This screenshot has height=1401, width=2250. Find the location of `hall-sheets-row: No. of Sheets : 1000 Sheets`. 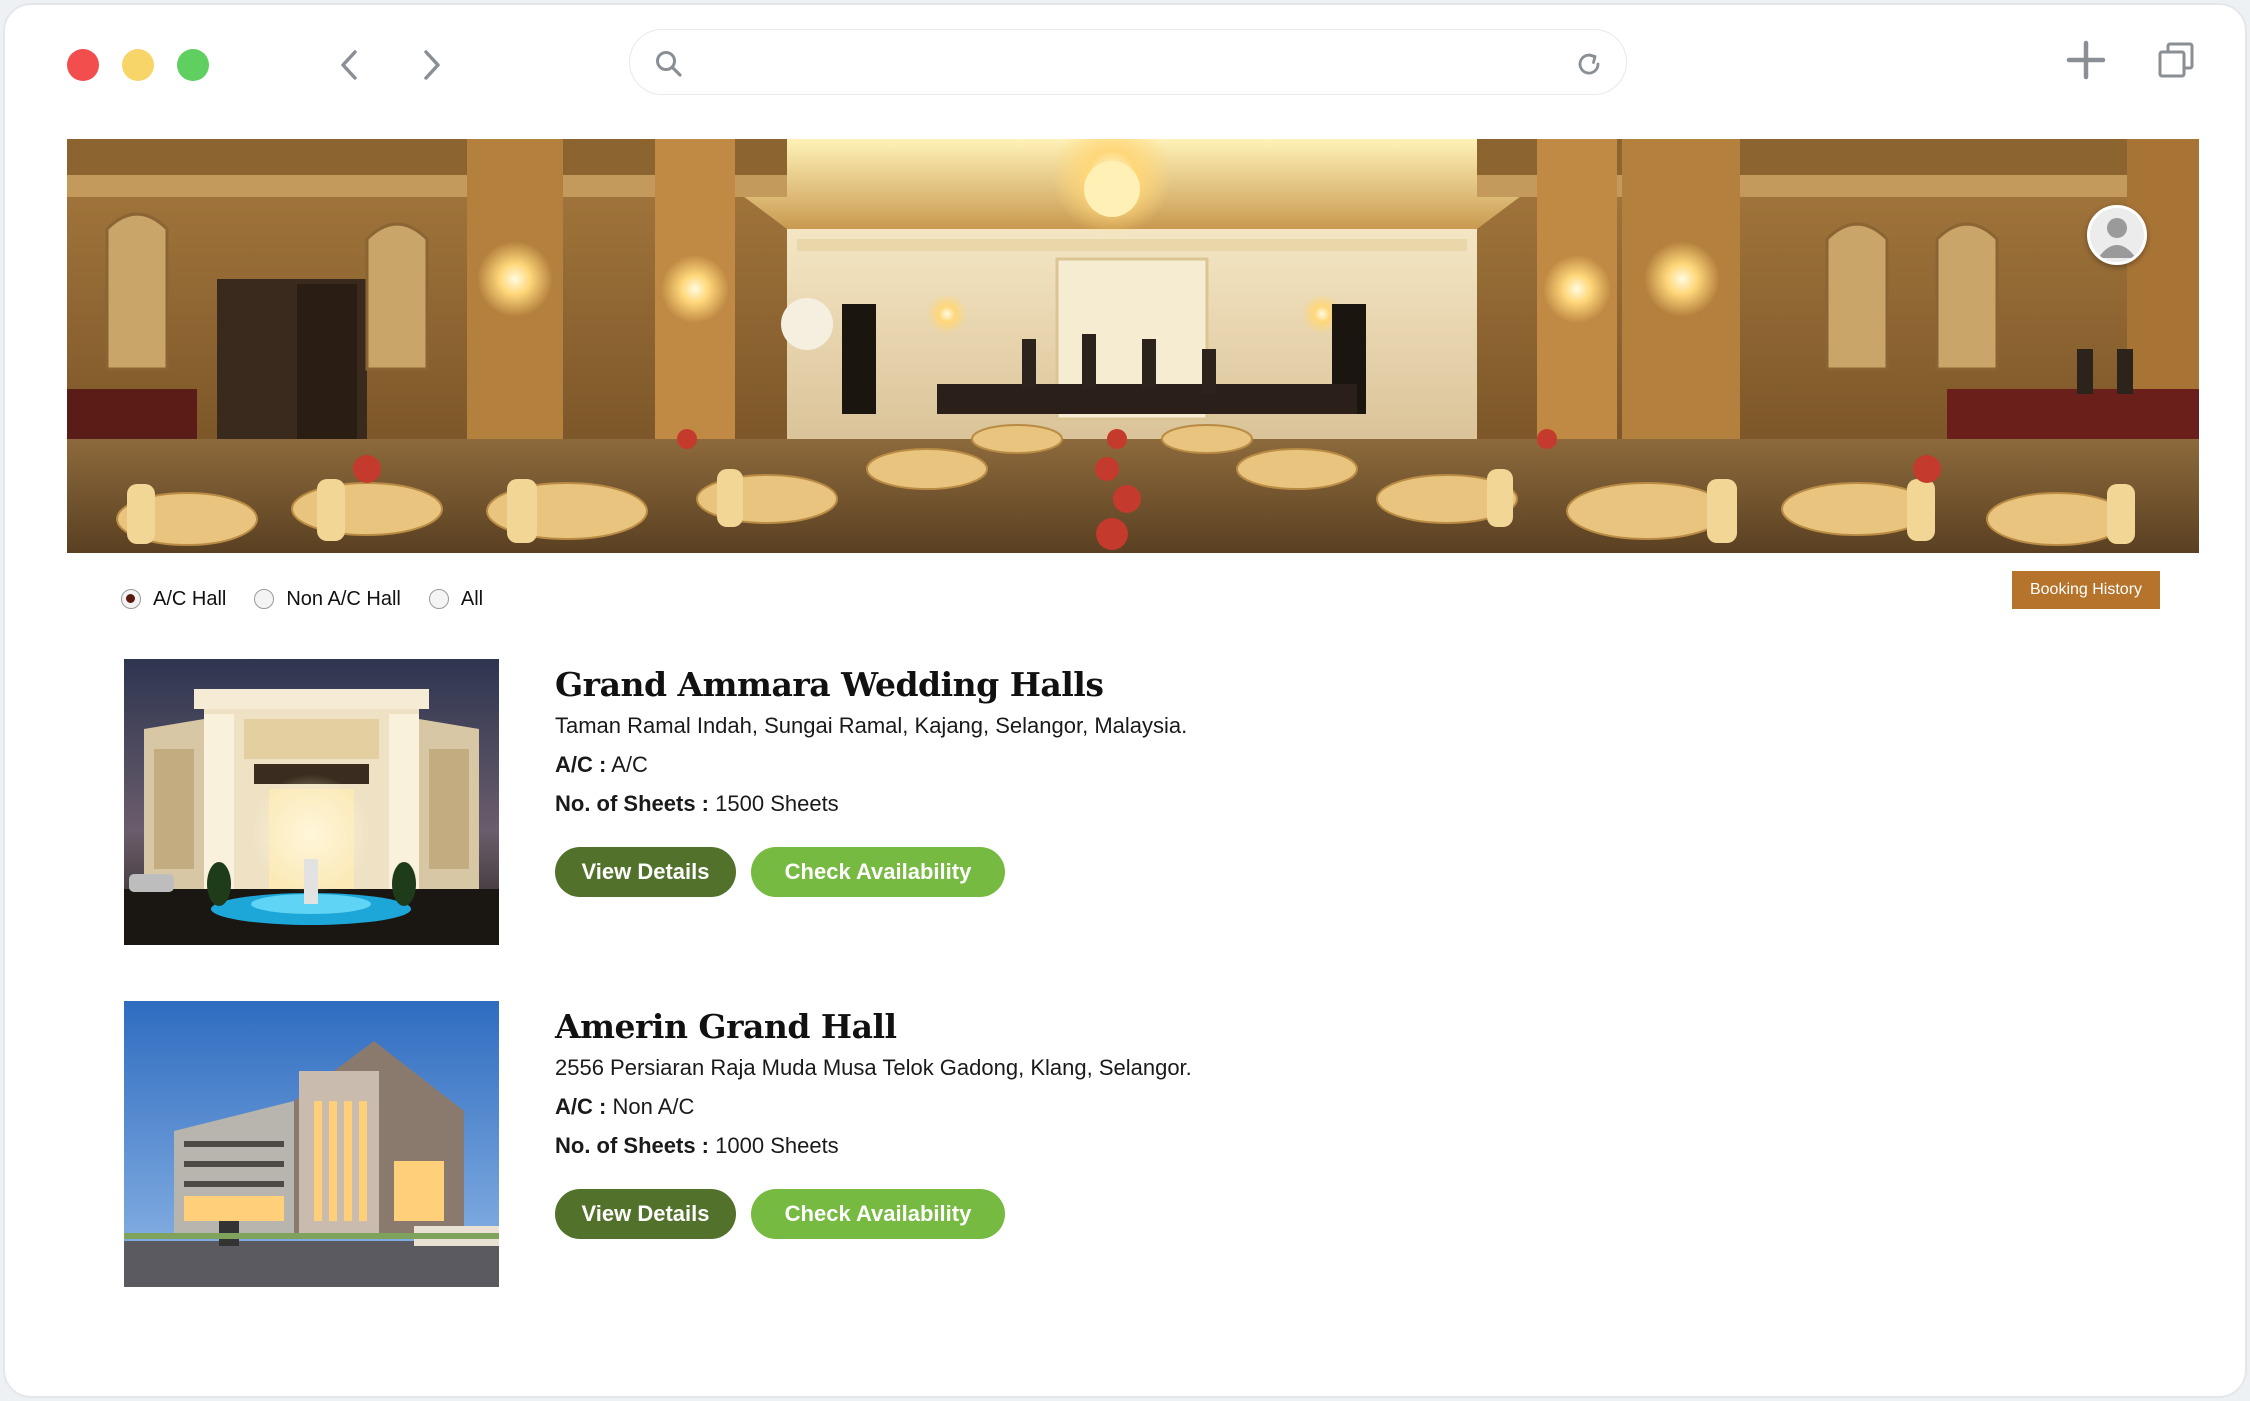

hall-sheets-row: No. of Sheets : 1000 Sheets is located at coordinates (1055, 1146).